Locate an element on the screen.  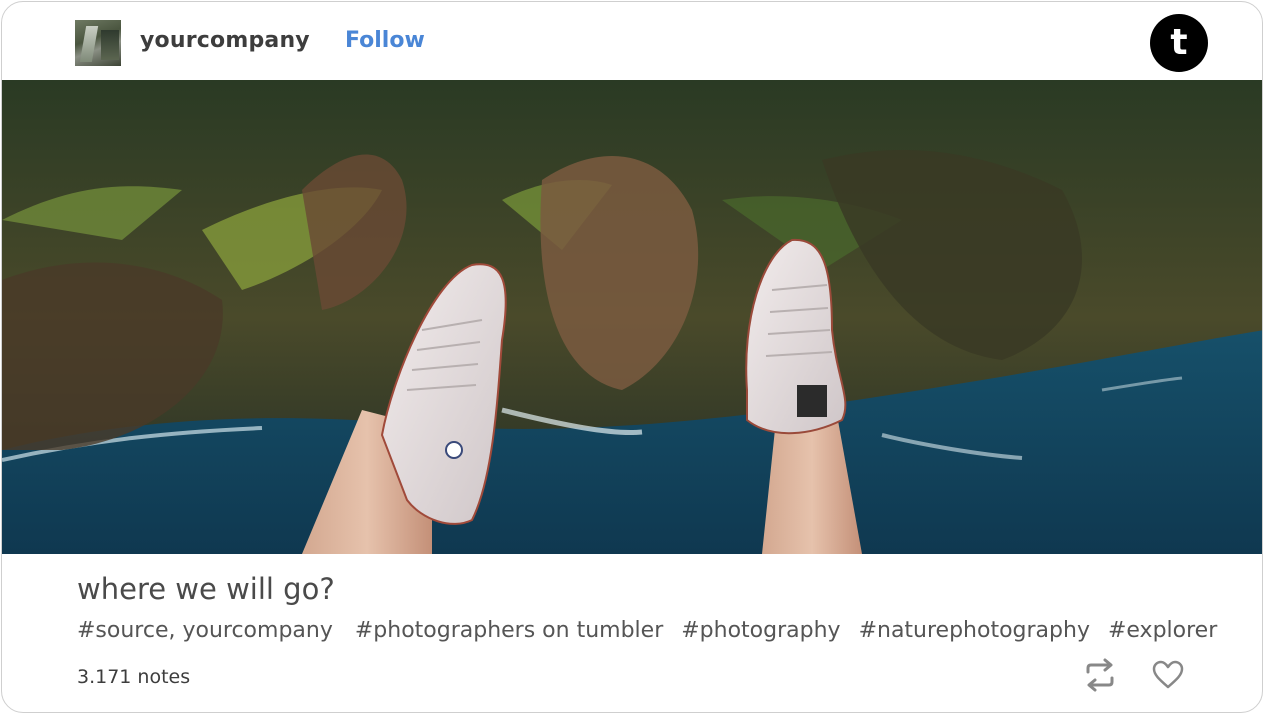
heart-icon-graphic is located at coordinates (1168, 674).